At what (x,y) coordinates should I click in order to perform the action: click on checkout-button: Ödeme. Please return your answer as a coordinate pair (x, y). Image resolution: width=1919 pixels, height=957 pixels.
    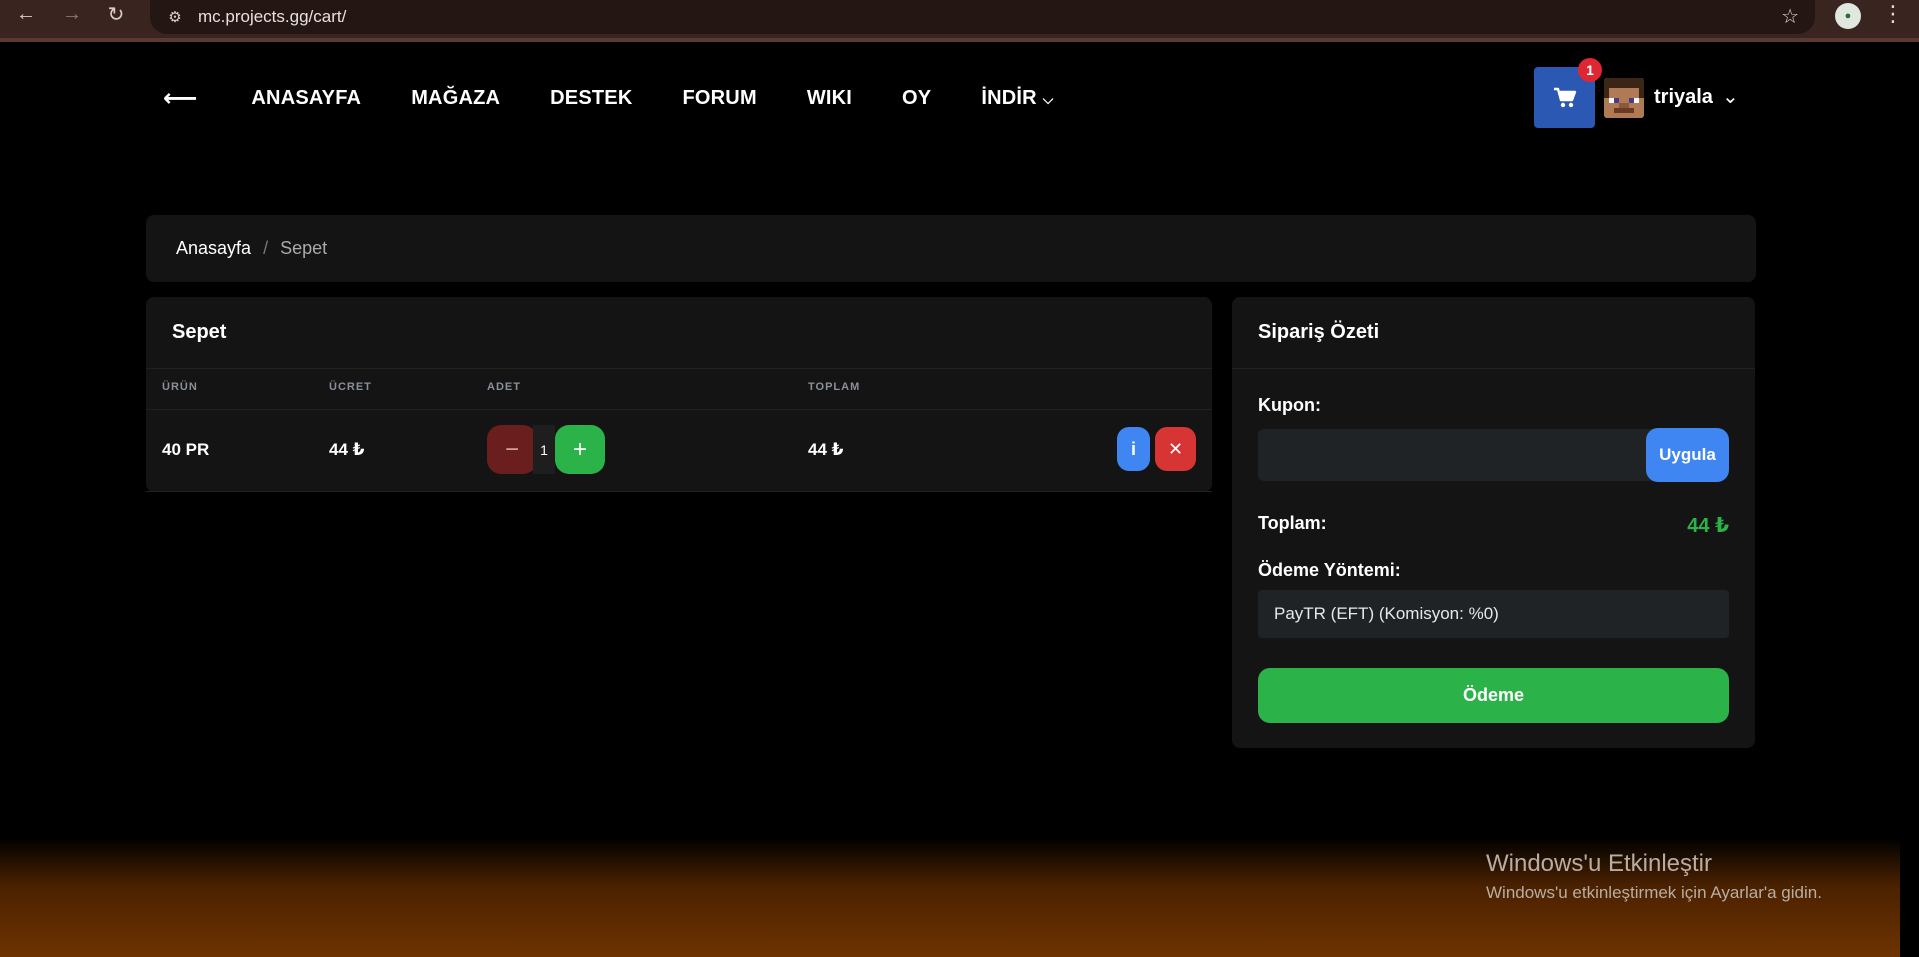
    Looking at the image, I should click on (1493, 695).